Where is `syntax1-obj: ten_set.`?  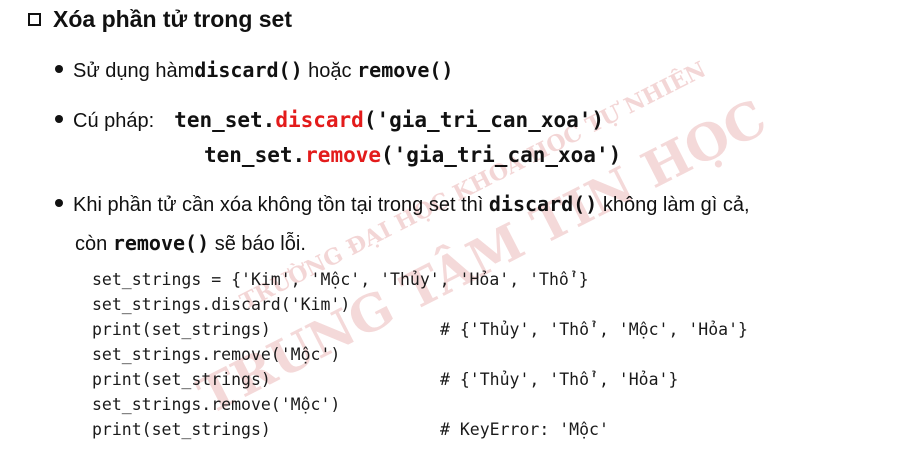 syntax1-obj: ten_set. is located at coordinates (225, 120).